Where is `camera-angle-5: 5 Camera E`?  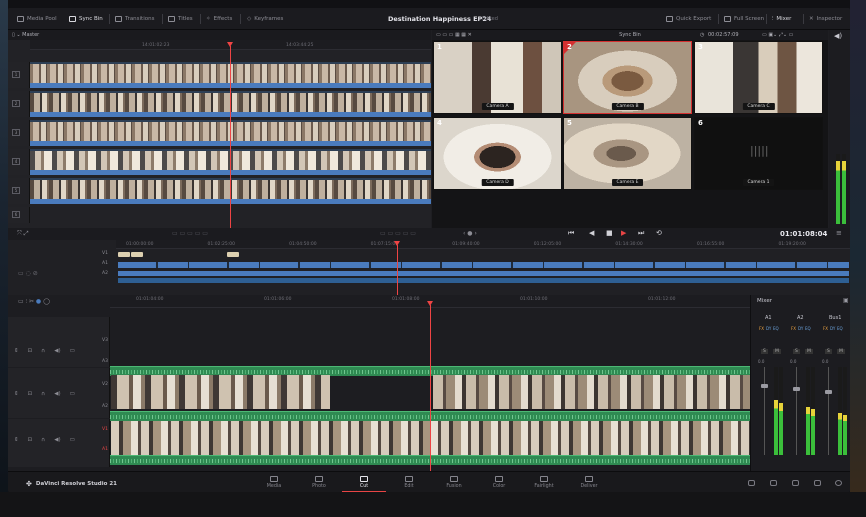
camera-angle-5: 5 Camera E is located at coordinates (627, 153).